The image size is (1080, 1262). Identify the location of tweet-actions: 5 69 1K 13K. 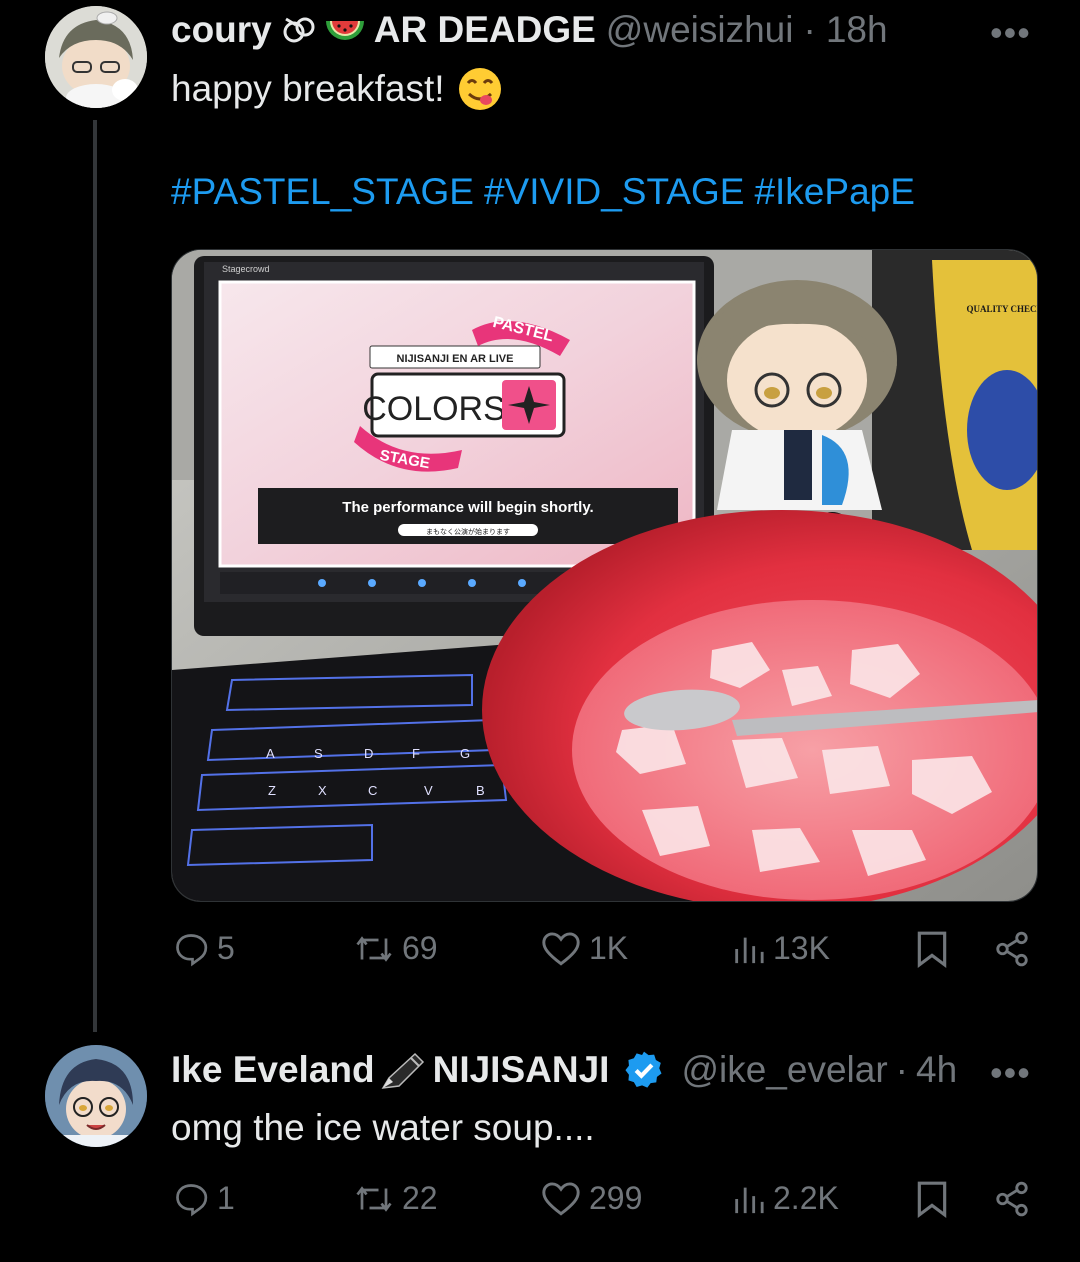
(604, 960).